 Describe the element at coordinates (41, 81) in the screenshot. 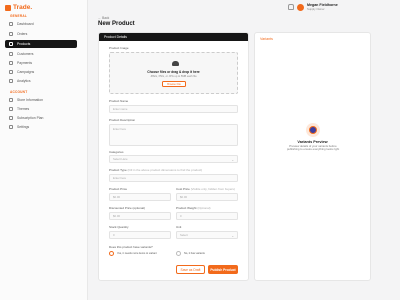

I see `sidebar-item-analytics: Analytics` at that location.